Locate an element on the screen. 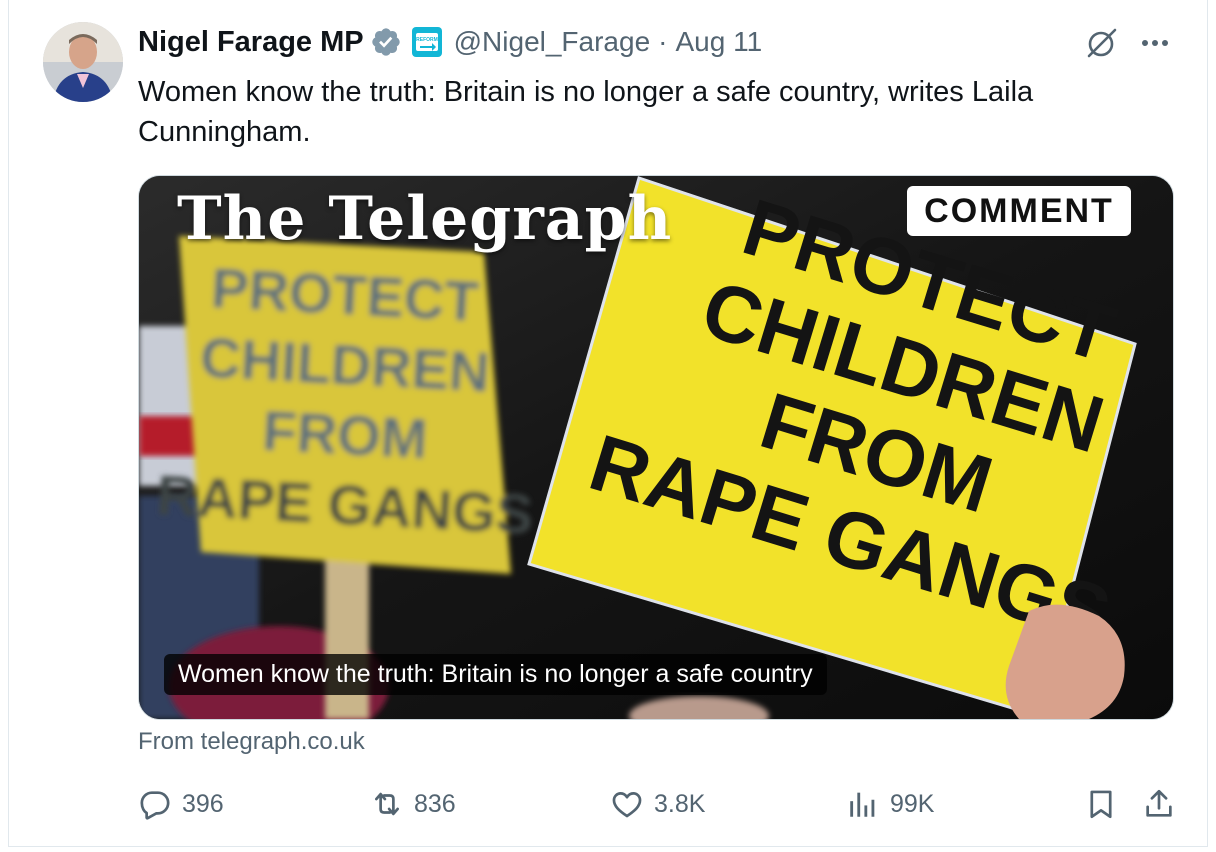 The image size is (1216, 852). grok-icon is located at coordinates (1102, 43).